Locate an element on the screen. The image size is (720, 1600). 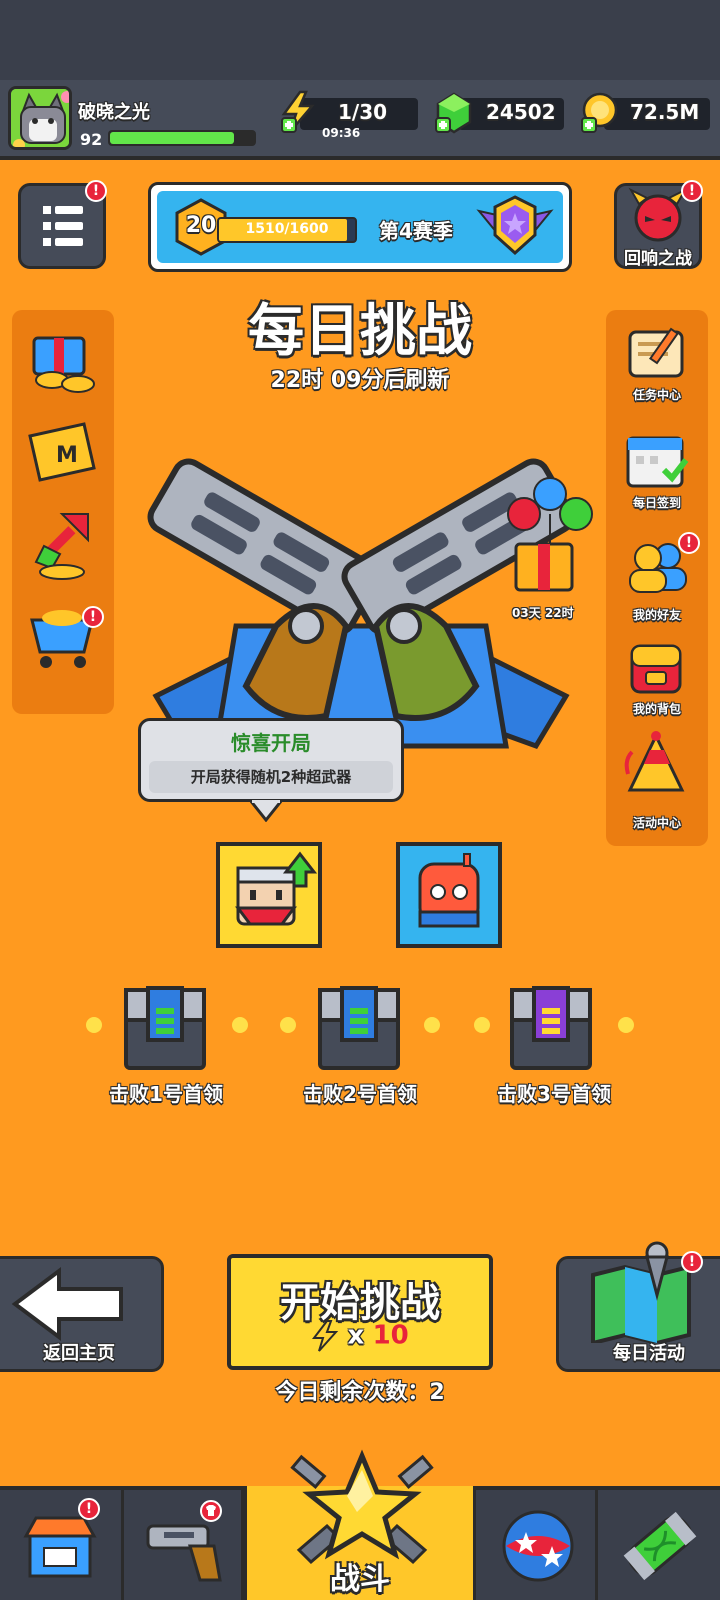
cat-avatar-icon is located at coordinates (40, 118).